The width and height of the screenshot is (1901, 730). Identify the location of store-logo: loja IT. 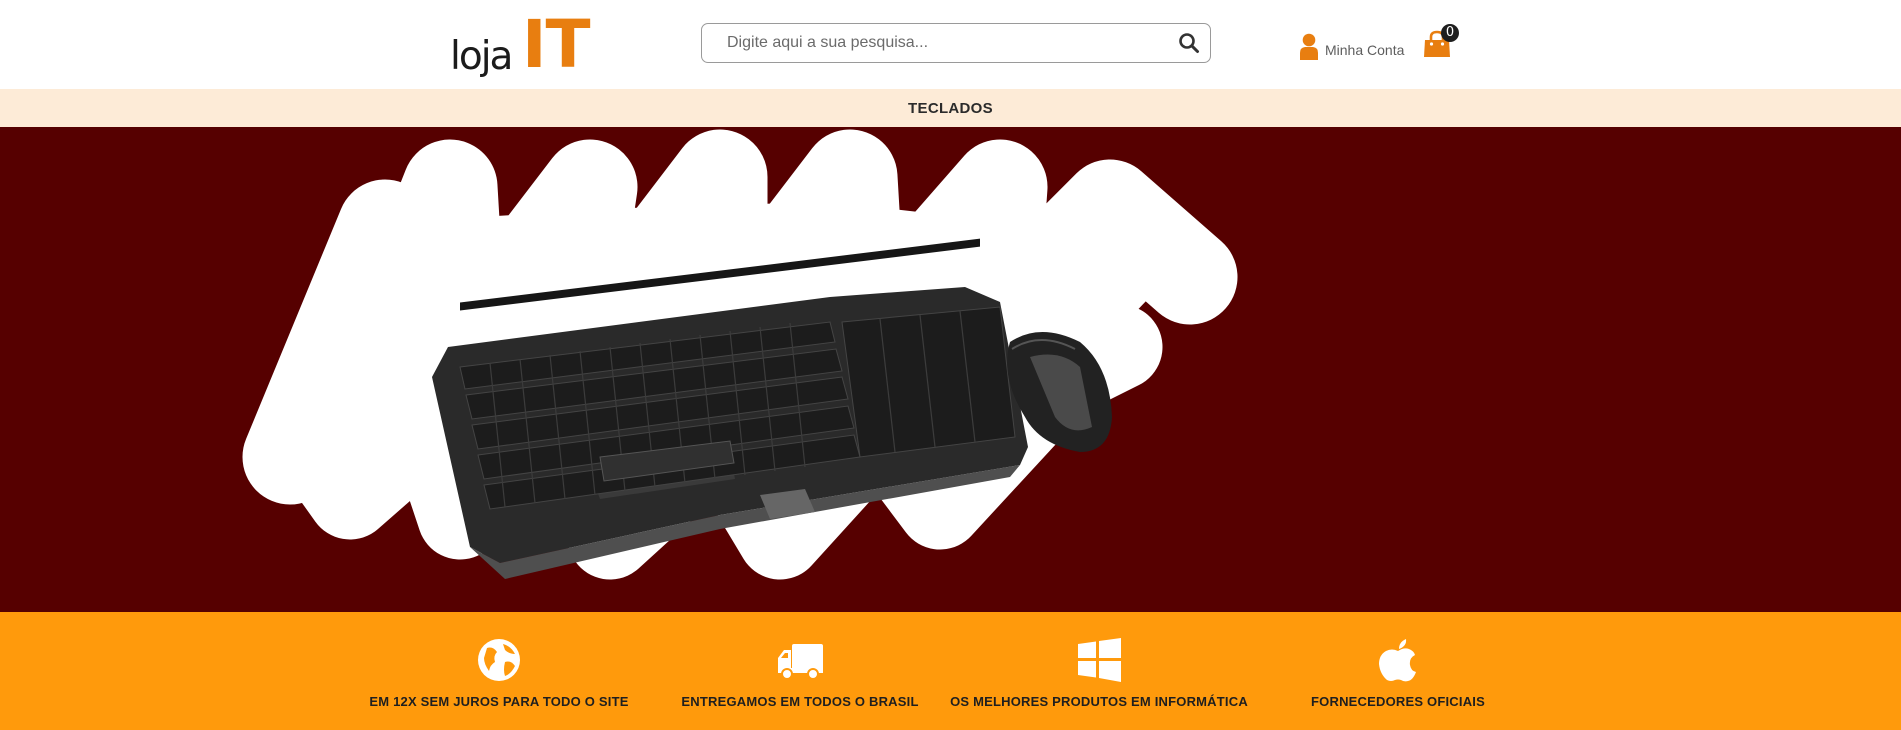
(525, 44).